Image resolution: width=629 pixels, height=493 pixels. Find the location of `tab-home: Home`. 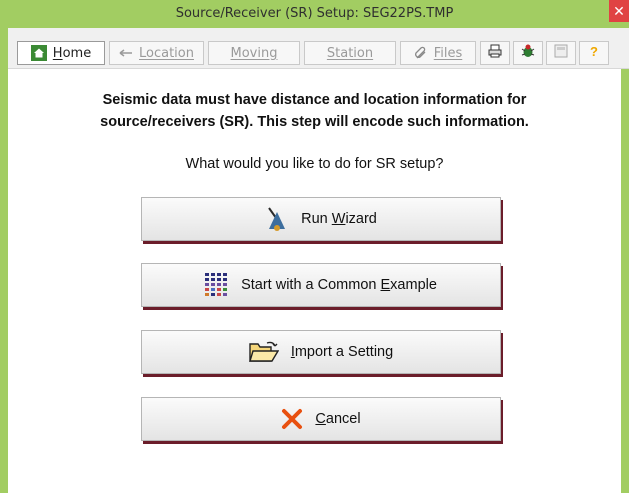

tab-home: Home is located at coordinates (61, 53).